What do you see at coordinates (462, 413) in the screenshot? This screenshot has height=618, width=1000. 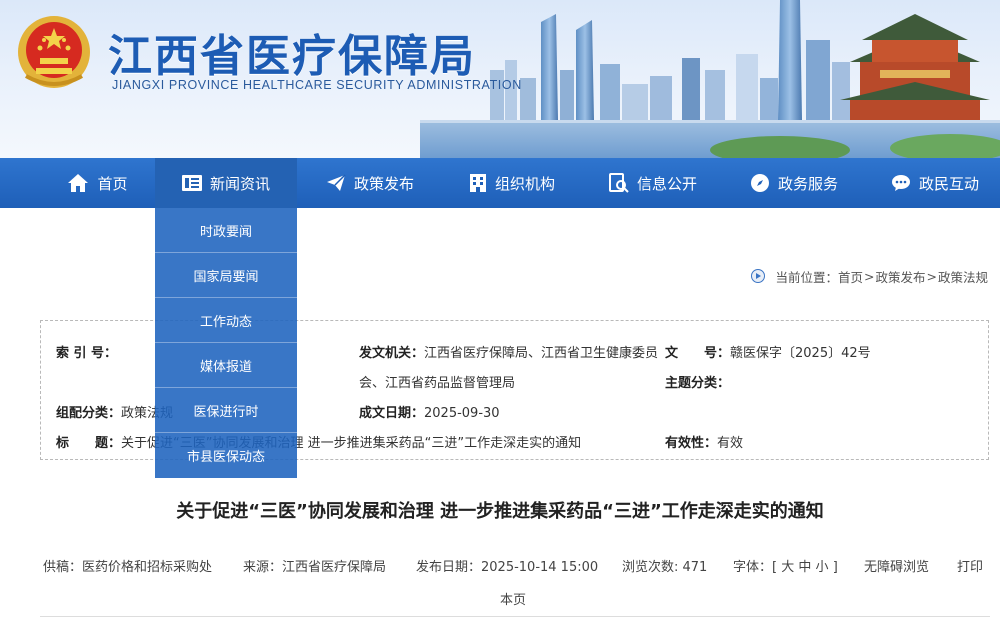 I see `date-value: 2025-09-30` at bounding box center [462, 413].